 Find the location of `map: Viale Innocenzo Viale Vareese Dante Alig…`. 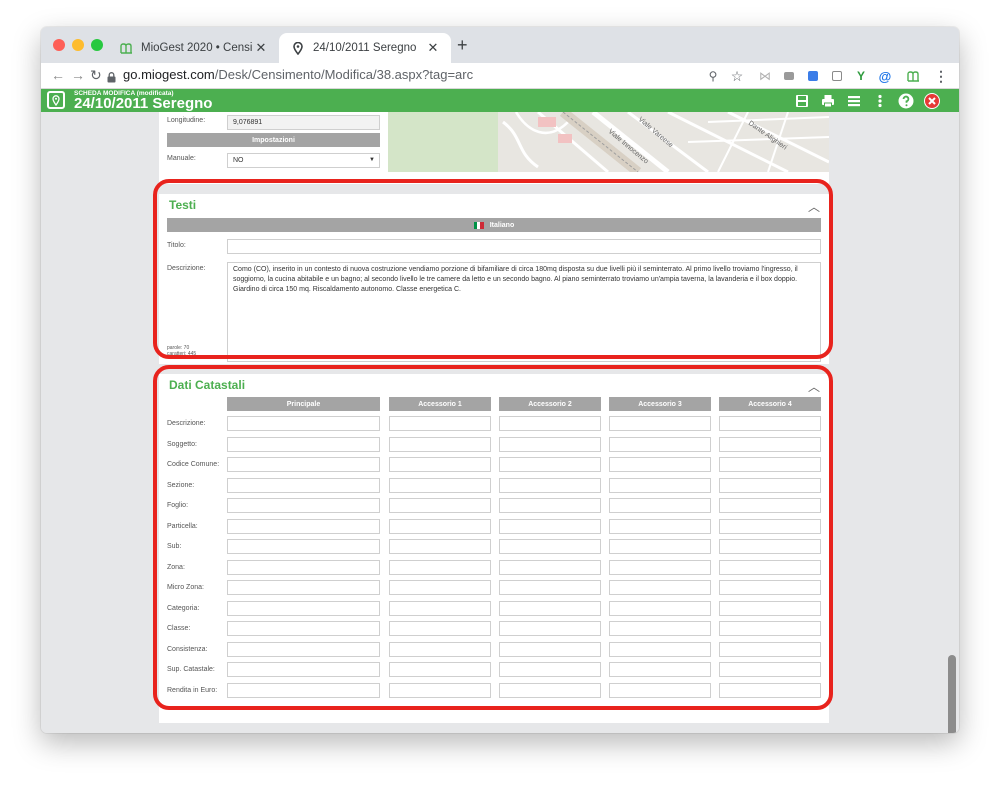

map: Viale Innocenzo Viale Vareese Dante Alig… is located at coordinates (608, 142).